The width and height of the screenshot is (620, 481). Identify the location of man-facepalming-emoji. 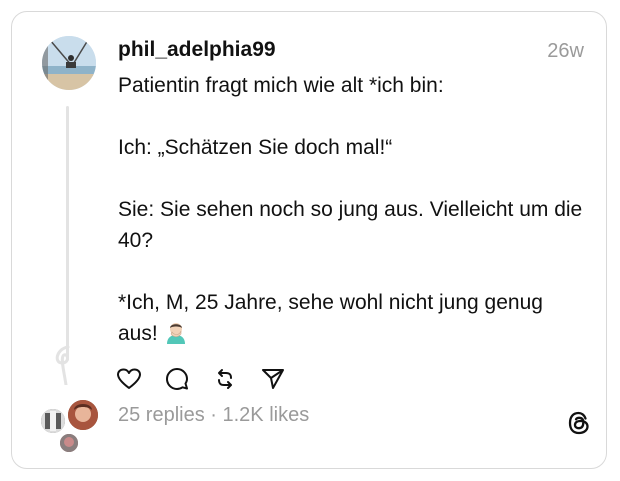
(176, 336).